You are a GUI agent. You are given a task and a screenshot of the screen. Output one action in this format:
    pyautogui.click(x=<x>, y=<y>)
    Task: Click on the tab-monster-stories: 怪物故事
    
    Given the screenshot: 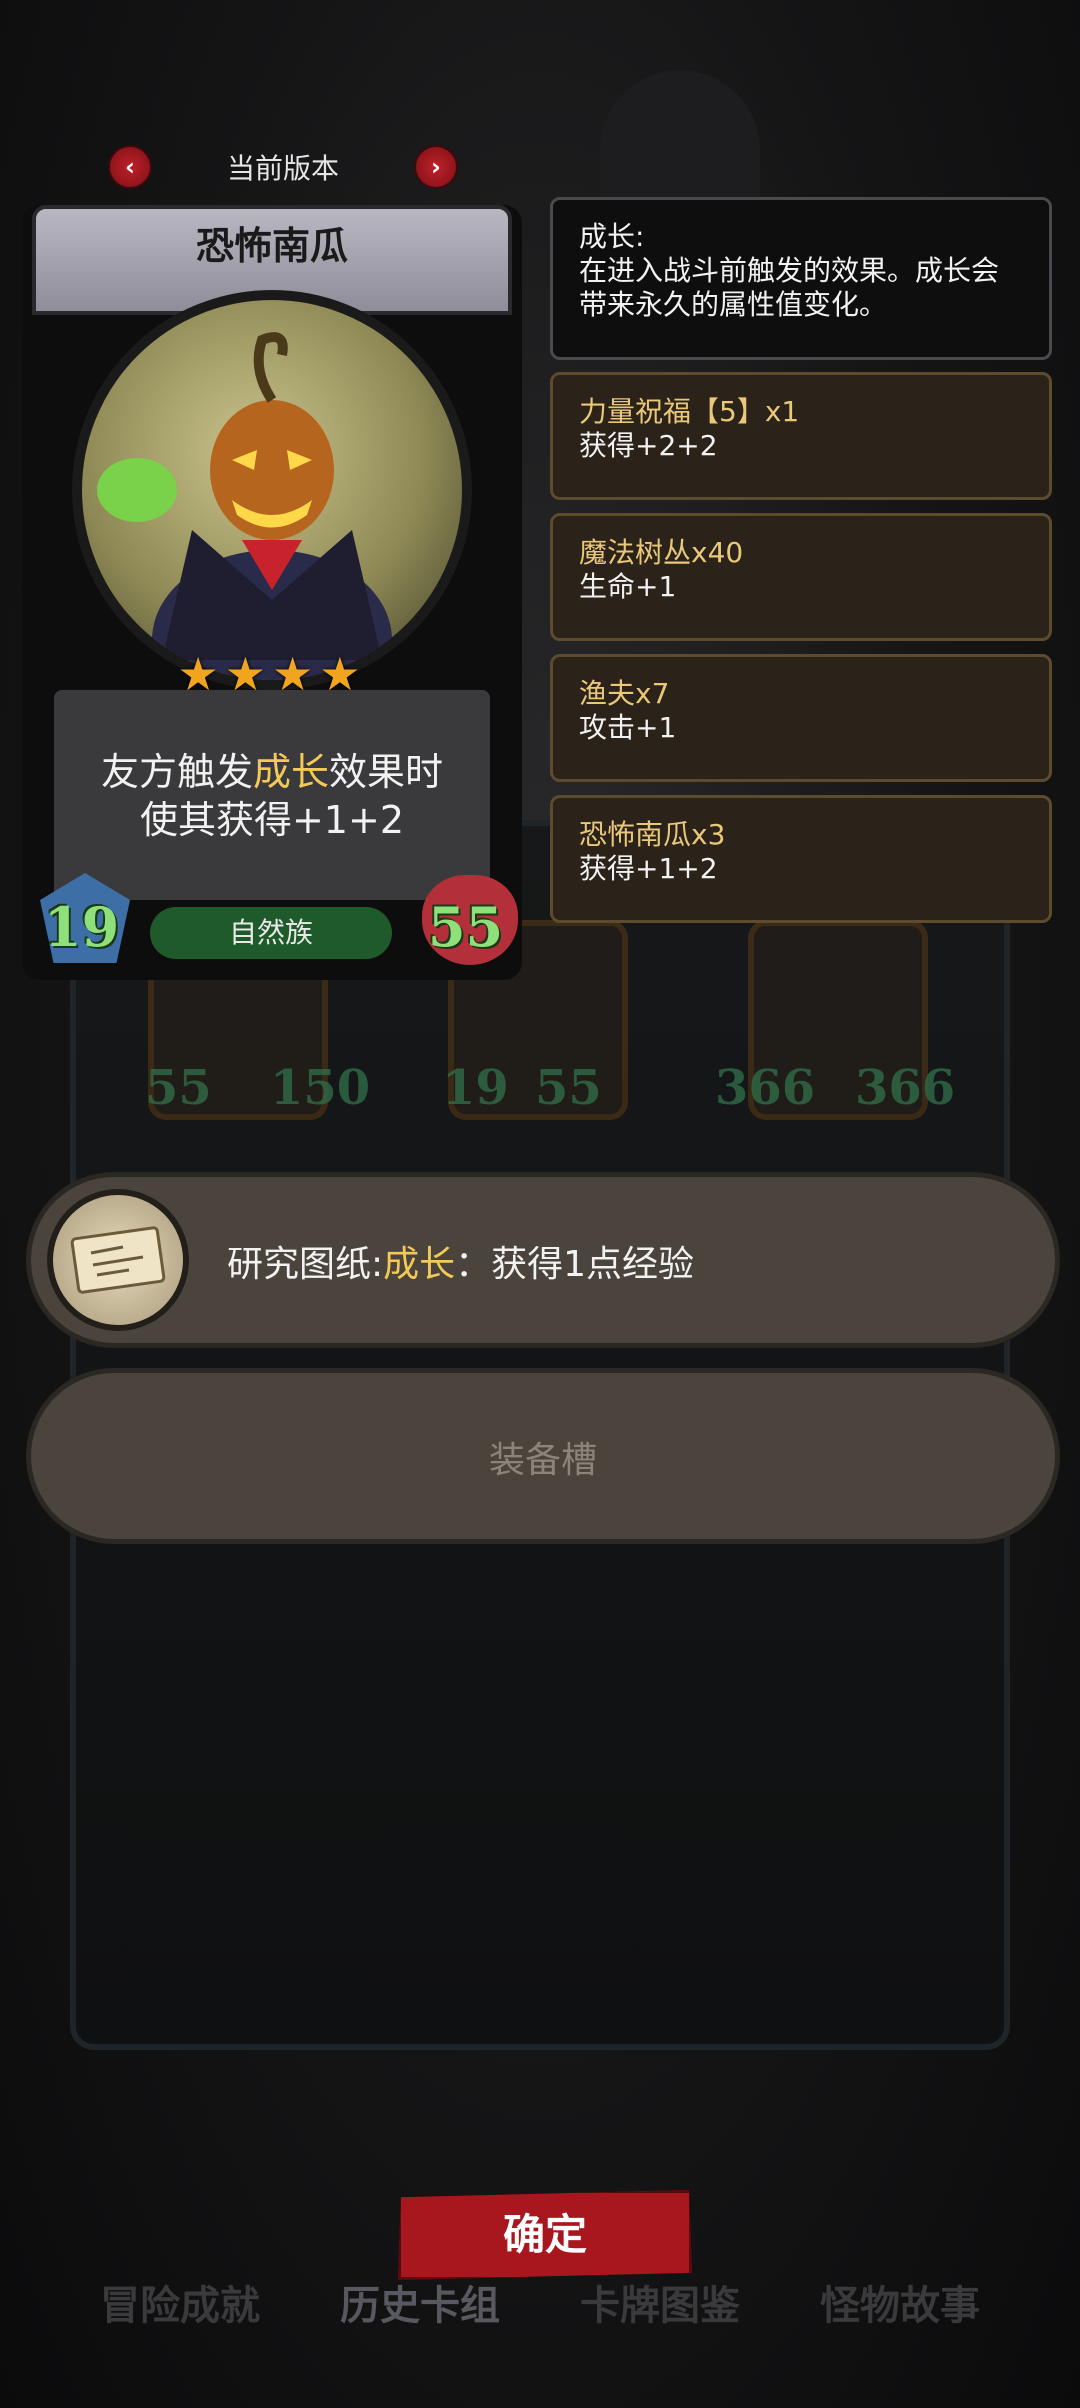 What is the action you would take?
    pyautogui.click(x=900, y=2302)
    